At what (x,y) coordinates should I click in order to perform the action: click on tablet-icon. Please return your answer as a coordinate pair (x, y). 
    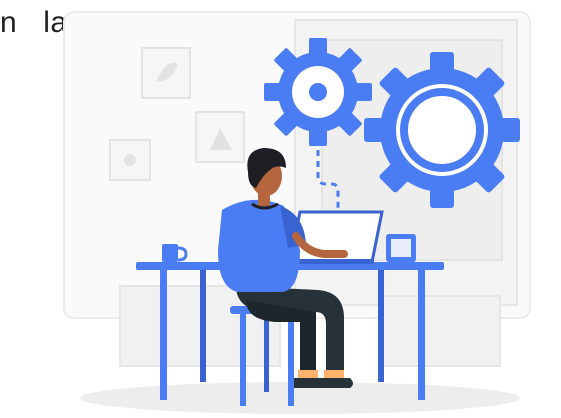
    Looking at the image, I should click on (401, 248).